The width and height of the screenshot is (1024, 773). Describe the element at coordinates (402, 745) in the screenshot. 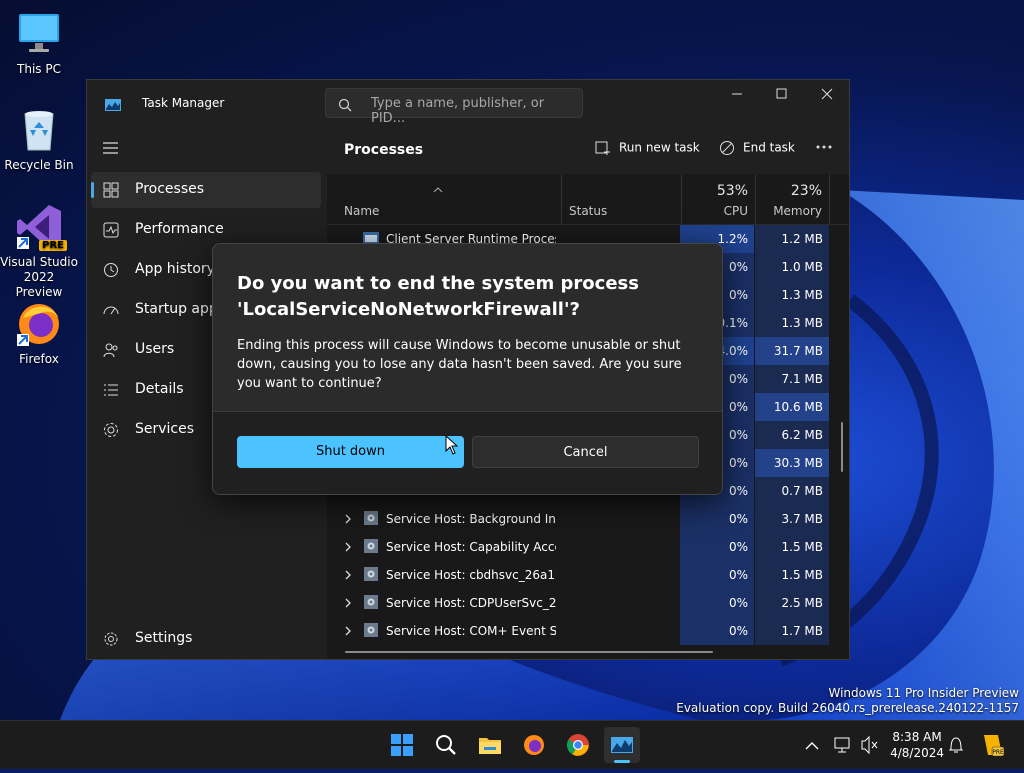

I see `start-button` at that location.